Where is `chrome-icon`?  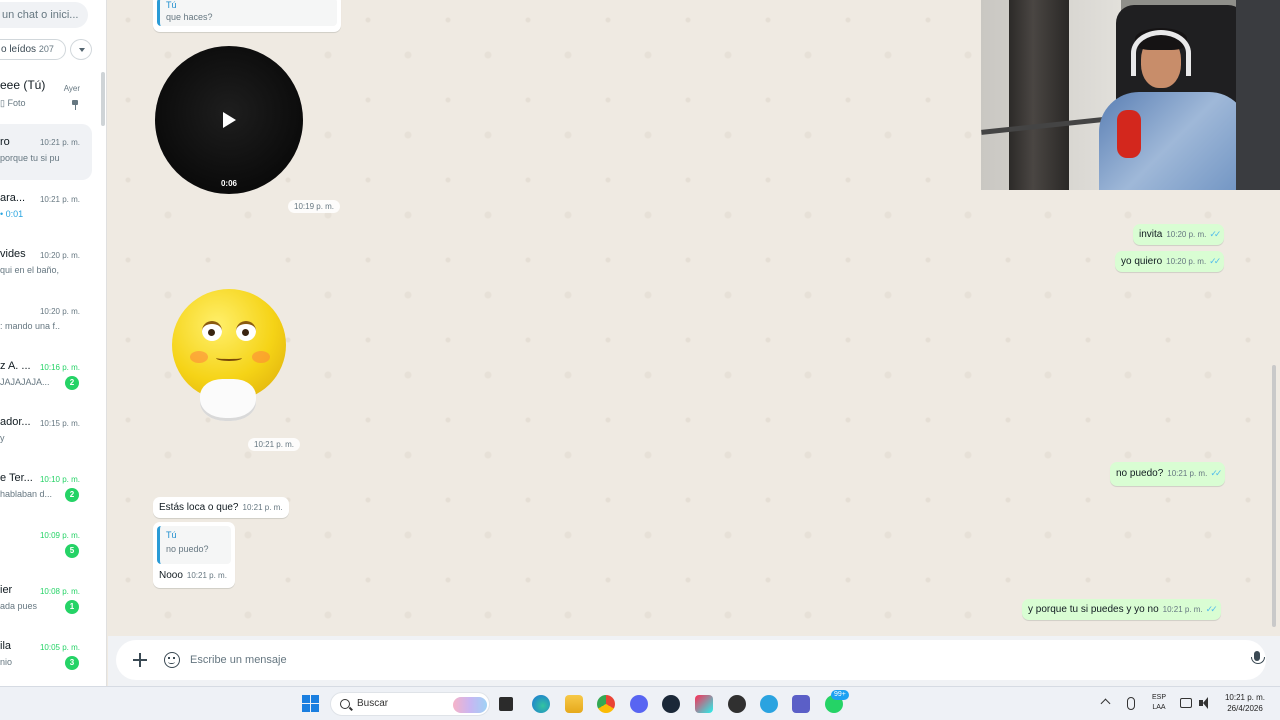 chrome-icon is located at coordinates (606, 704).